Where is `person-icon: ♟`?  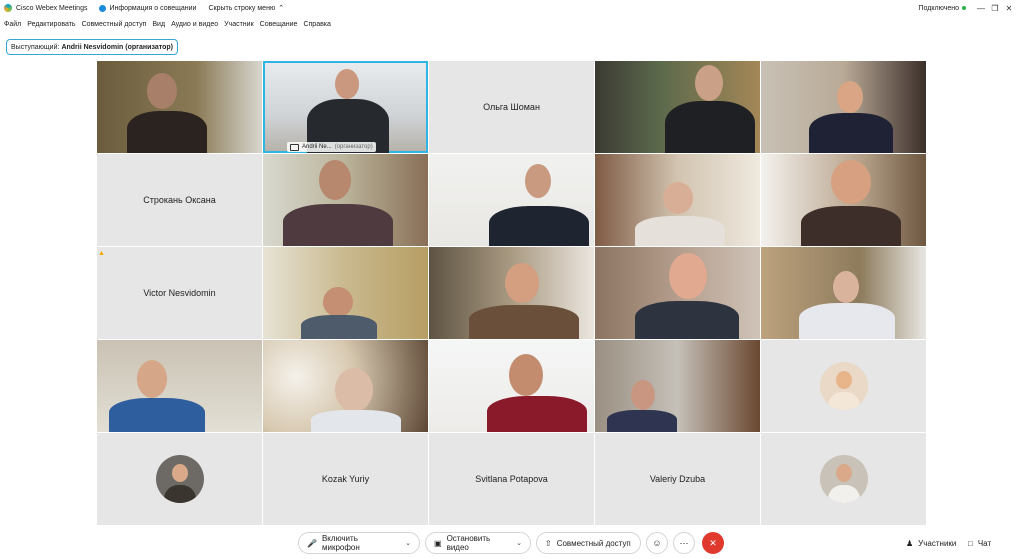 person-icon: ♟ is located at coordinates (910, 543).